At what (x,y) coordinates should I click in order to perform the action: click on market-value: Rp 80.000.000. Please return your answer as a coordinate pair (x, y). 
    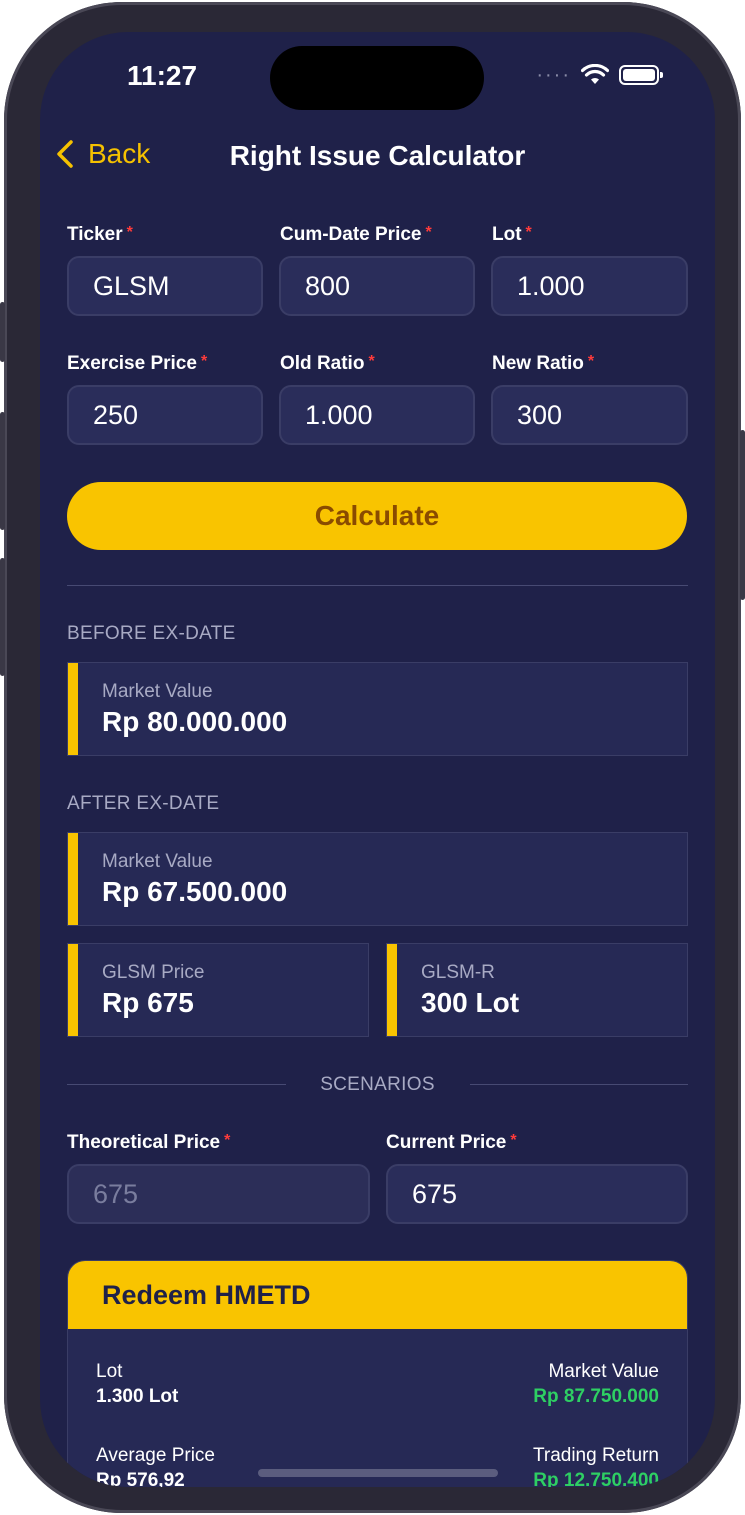
    Looking at the image, I should click on (195, 721).